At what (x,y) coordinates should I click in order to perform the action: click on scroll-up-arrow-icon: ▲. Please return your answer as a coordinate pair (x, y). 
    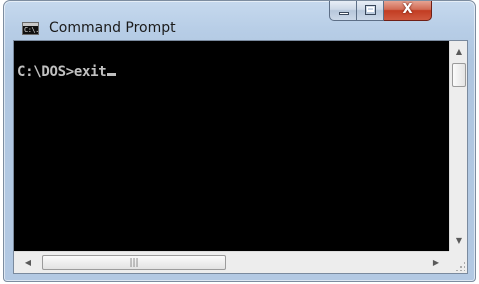
    Looking at the image, I should click on (459, 51).